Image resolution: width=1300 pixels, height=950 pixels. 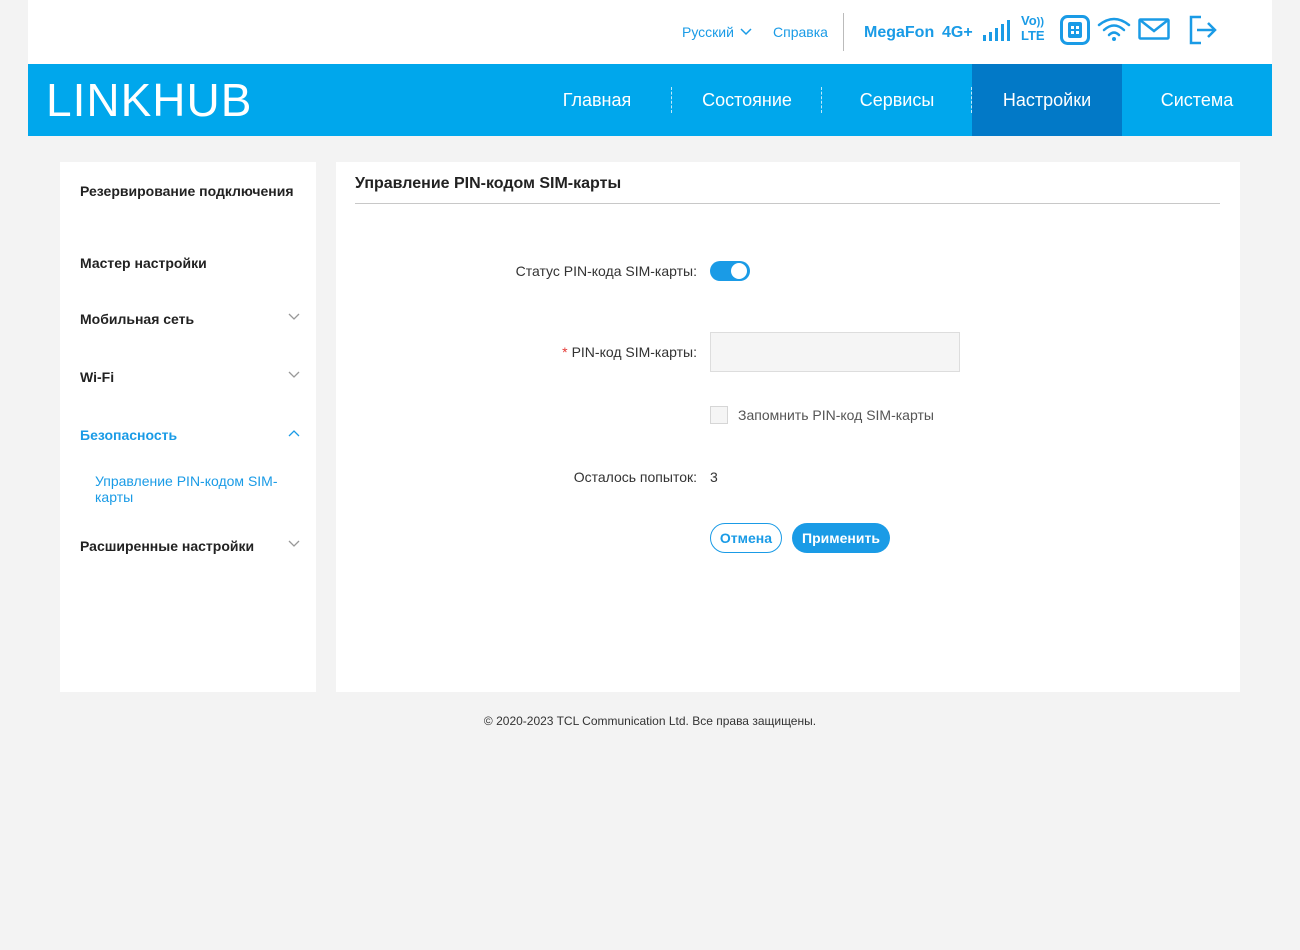 What do you see at coordinates (836, 415) in the screenshot?
I see `remember-pin-label: Запомнить PIN-код SIM-карты` at bounding box center [836, 415].